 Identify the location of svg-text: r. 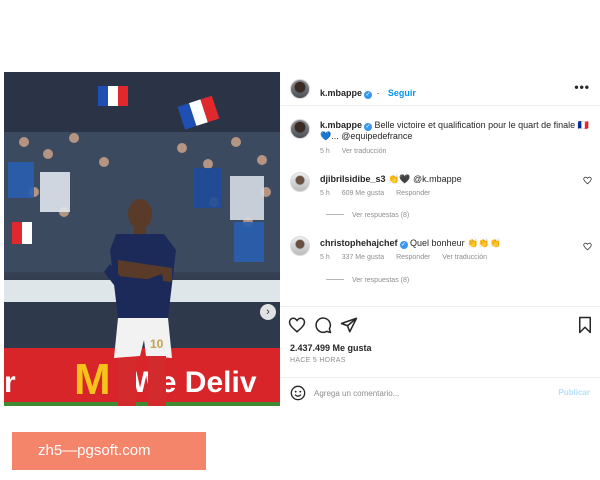
(10, 382).